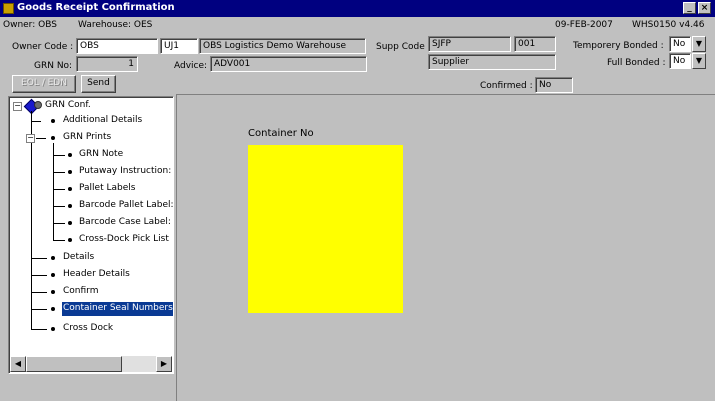 The image size is (715, 401). What do you see at coordinates (179, 46) in the screenshot?
I see `warehouse-code-field: UJ1` at bounding box center [179, 46].